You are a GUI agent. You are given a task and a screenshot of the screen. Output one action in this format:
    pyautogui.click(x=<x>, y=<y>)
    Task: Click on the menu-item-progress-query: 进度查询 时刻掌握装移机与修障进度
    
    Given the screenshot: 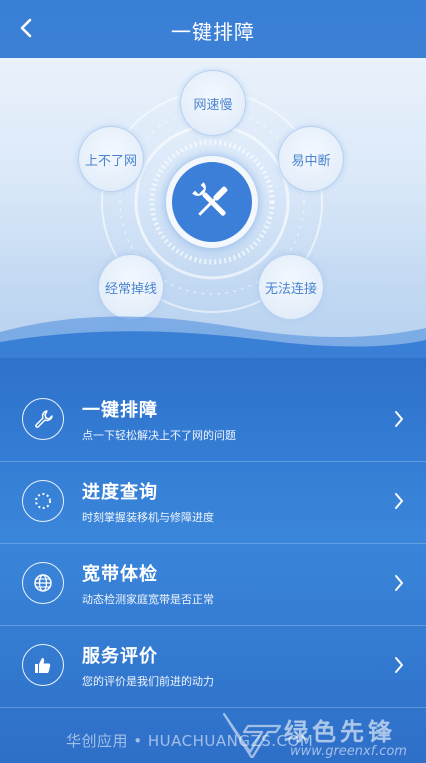 What is the action you would take?
    pyautogui.click(x=213, y=503)
    